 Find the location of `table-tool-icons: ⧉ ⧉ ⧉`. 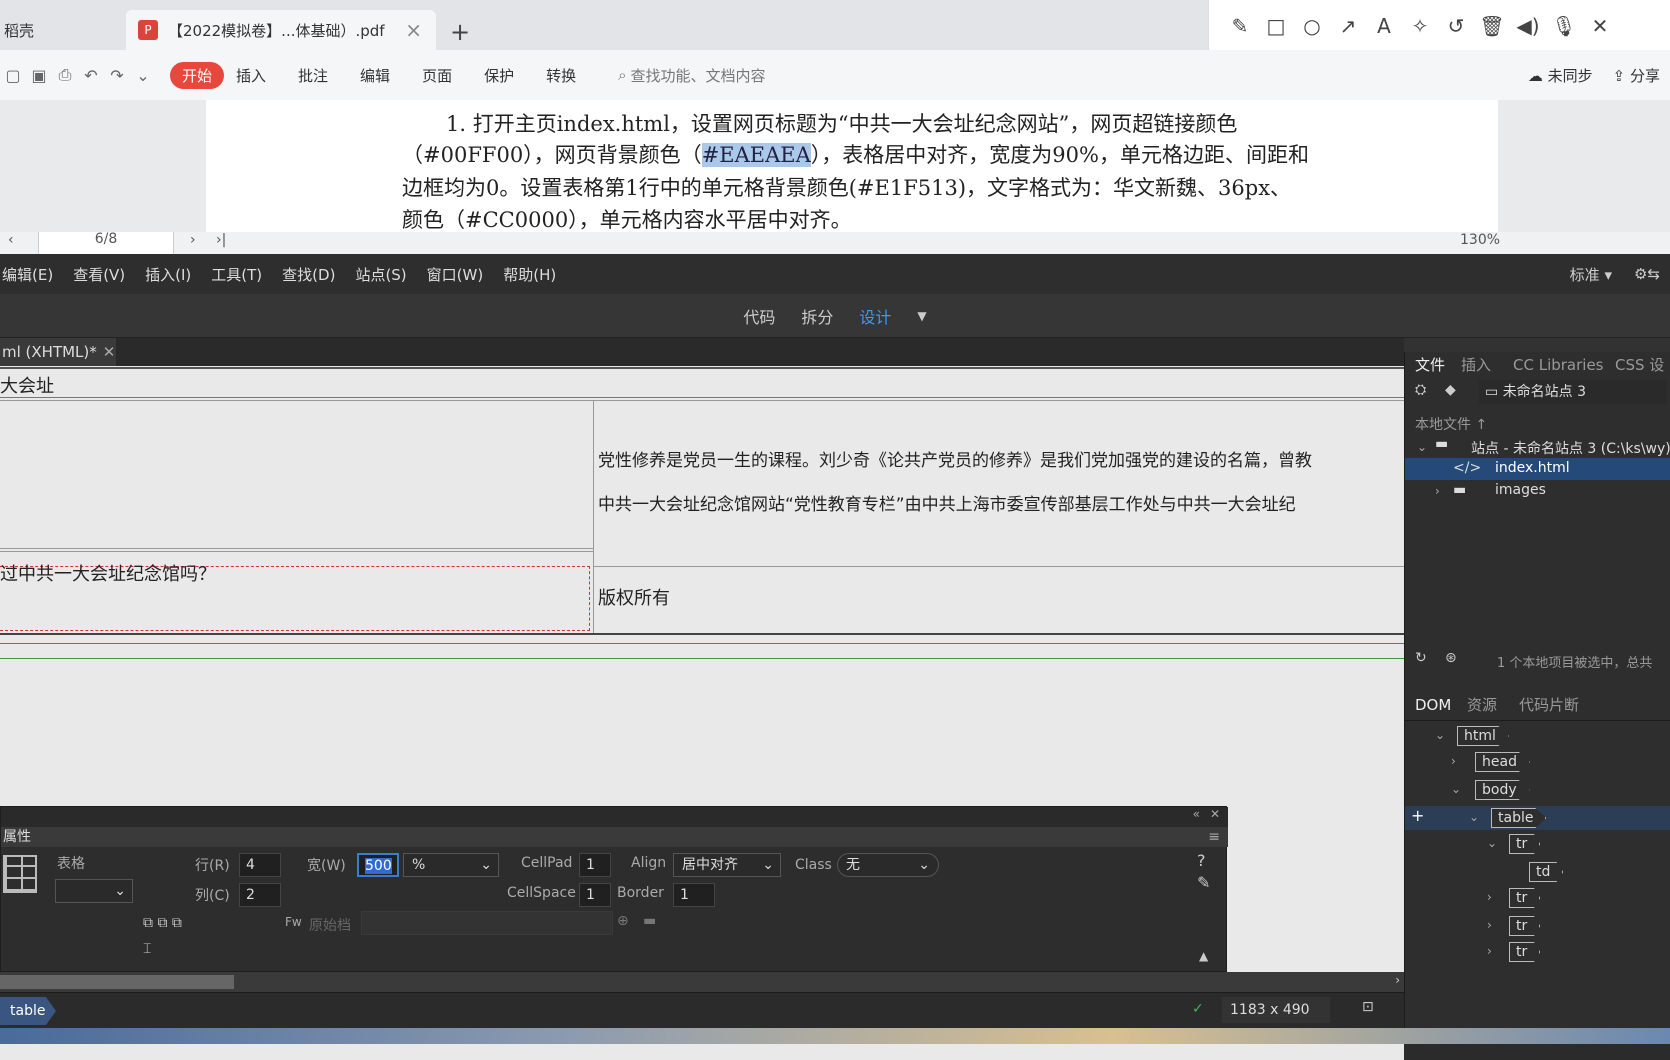

table-tool-icons: ⧉ ⧉ ⧉ is located at coordinates (162, 923).